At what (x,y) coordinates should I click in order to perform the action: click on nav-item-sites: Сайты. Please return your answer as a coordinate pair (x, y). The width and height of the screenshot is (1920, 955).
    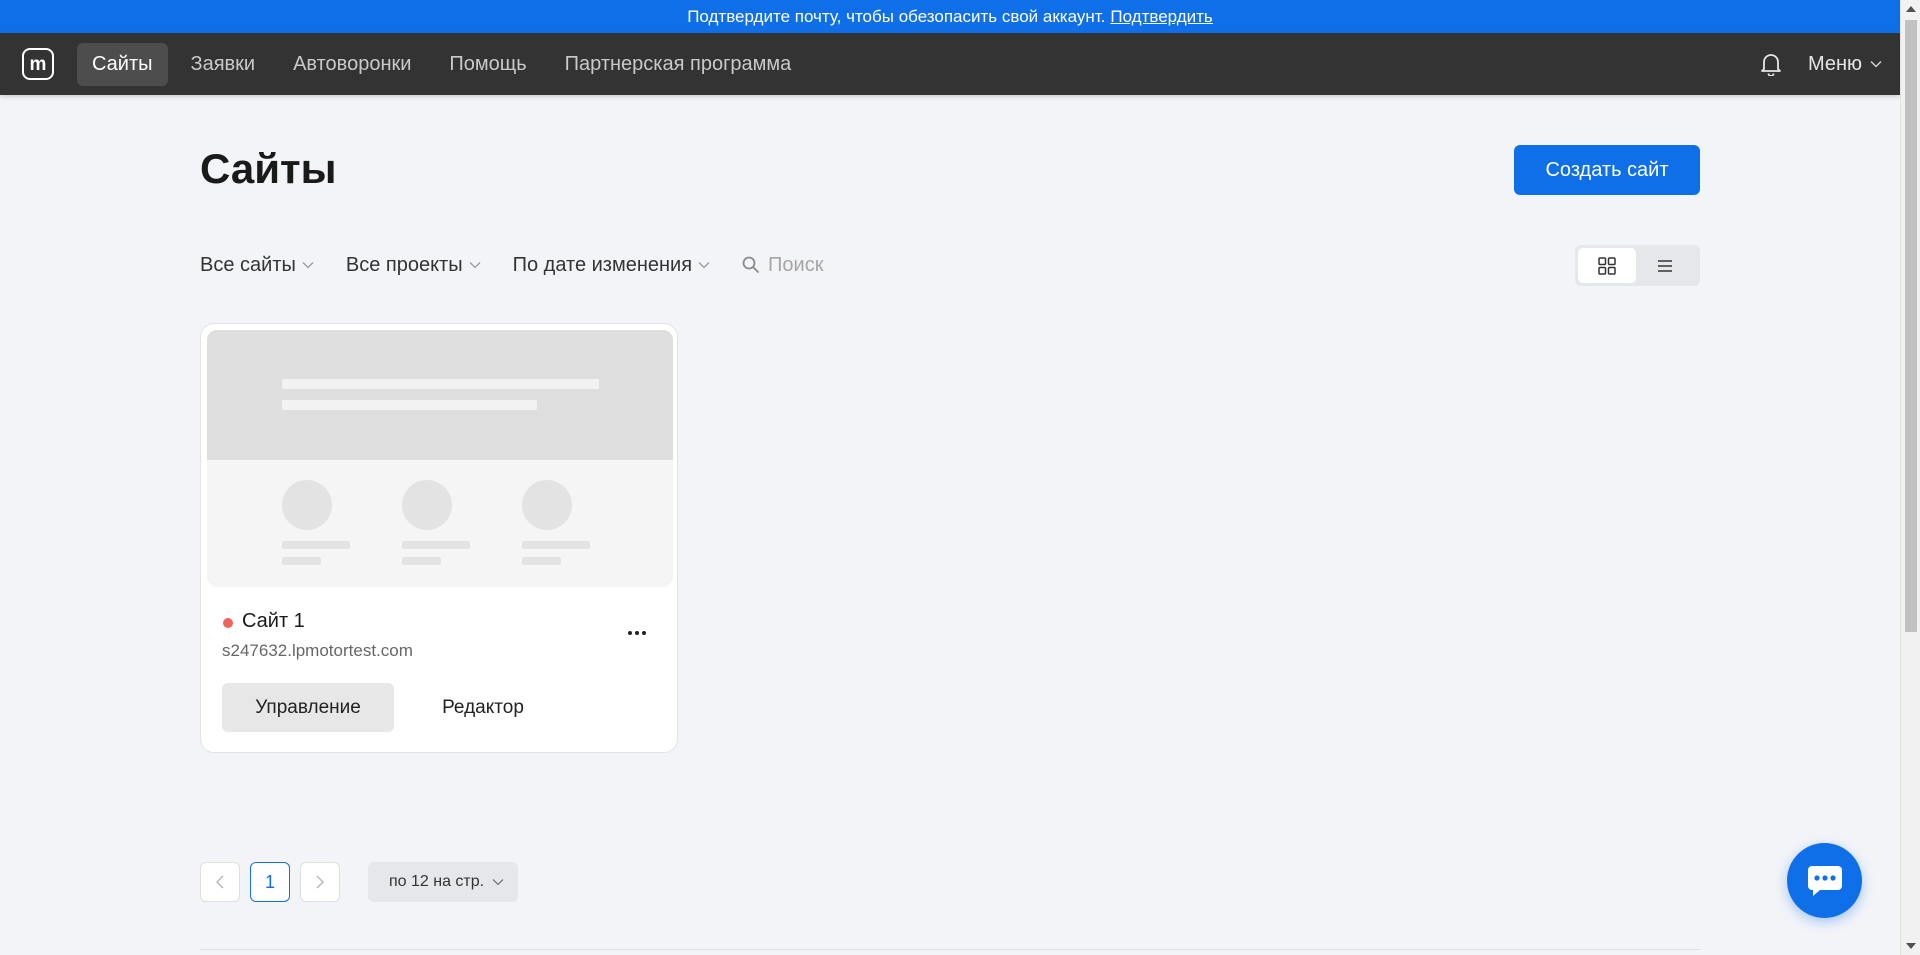
    Looking at the image, I should click on (122, 64).